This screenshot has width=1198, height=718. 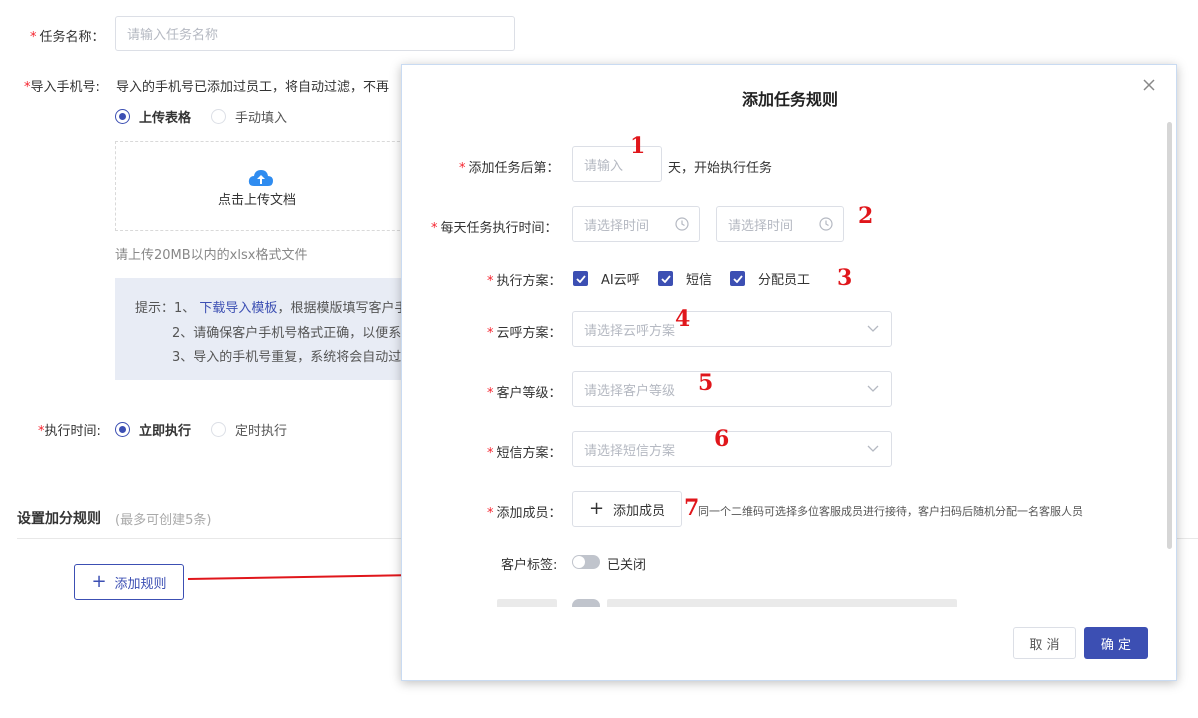 What do you see at coordinates (238, 308) in the screenshot?
I see `download-template-link: 下载导入模板` at bounding box center [238, 308].